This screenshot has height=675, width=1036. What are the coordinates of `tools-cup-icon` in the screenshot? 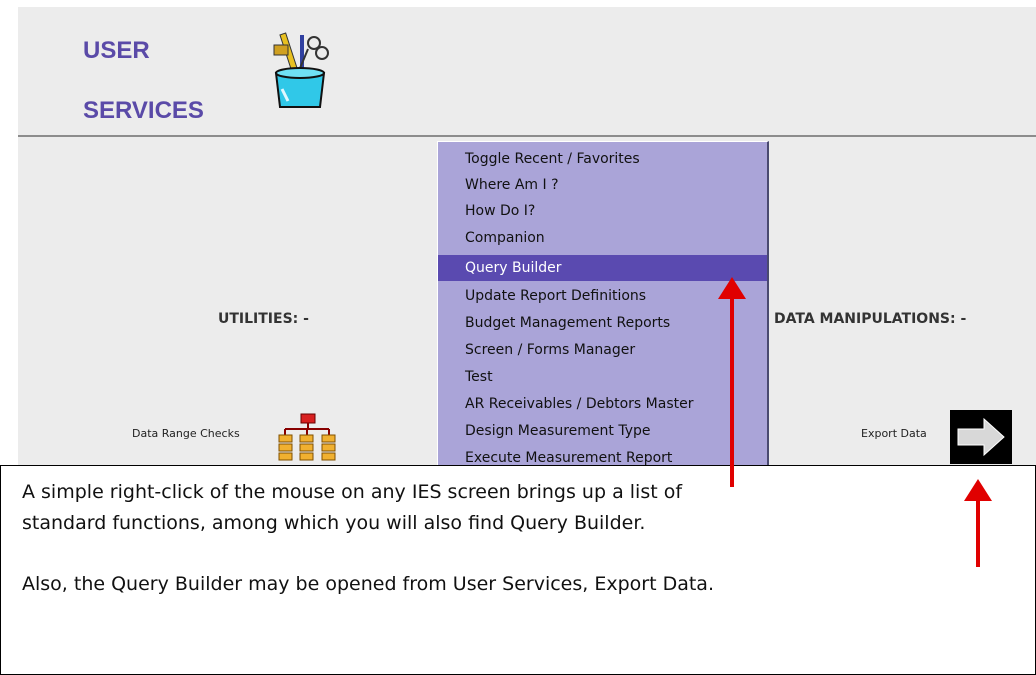 It's located at (300, 71).